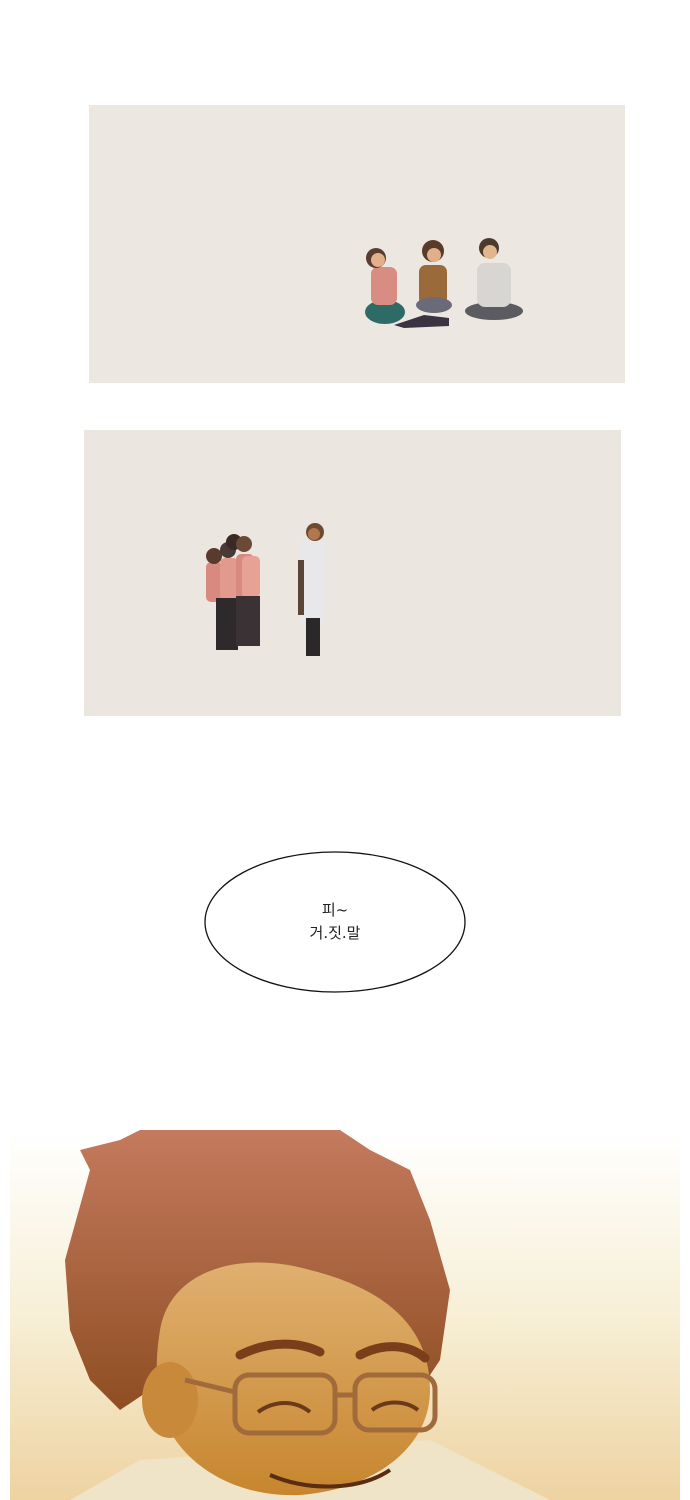 The image size is (690, 1500). Describe the element at coordinates (335, 933) in the screenshot. I see `speech-line-2: 거.짓.말` at that location.